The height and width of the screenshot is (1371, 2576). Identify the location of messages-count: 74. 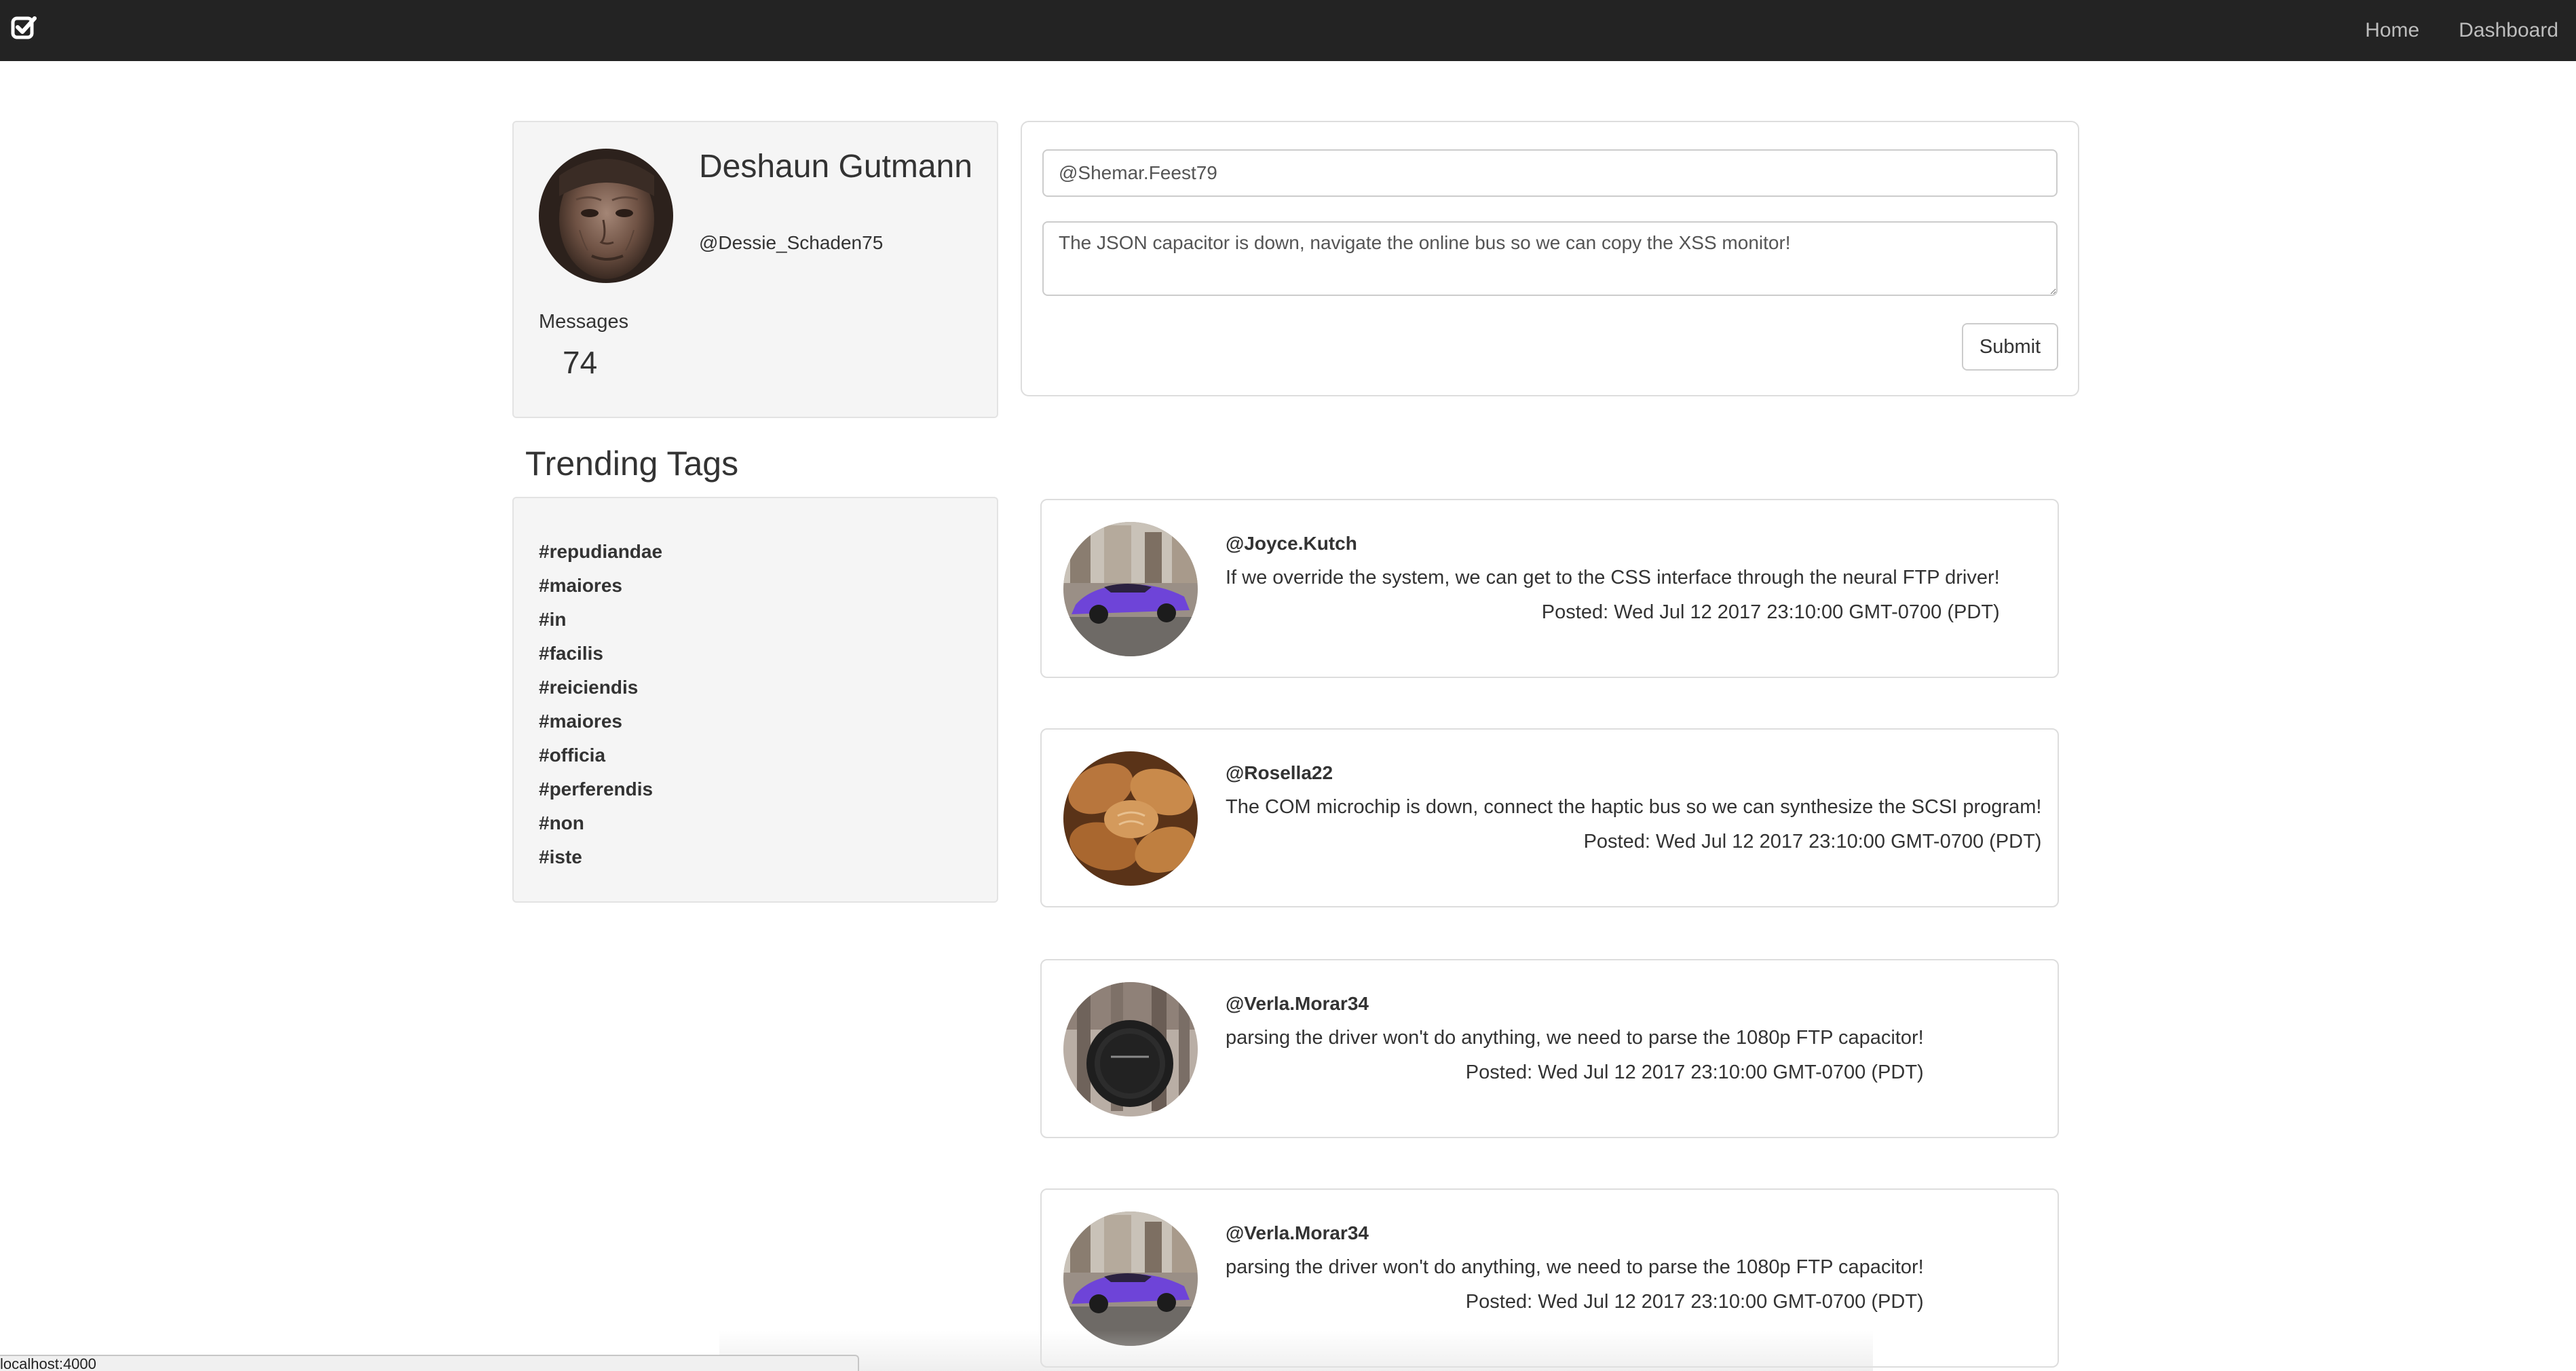
(580, 362).